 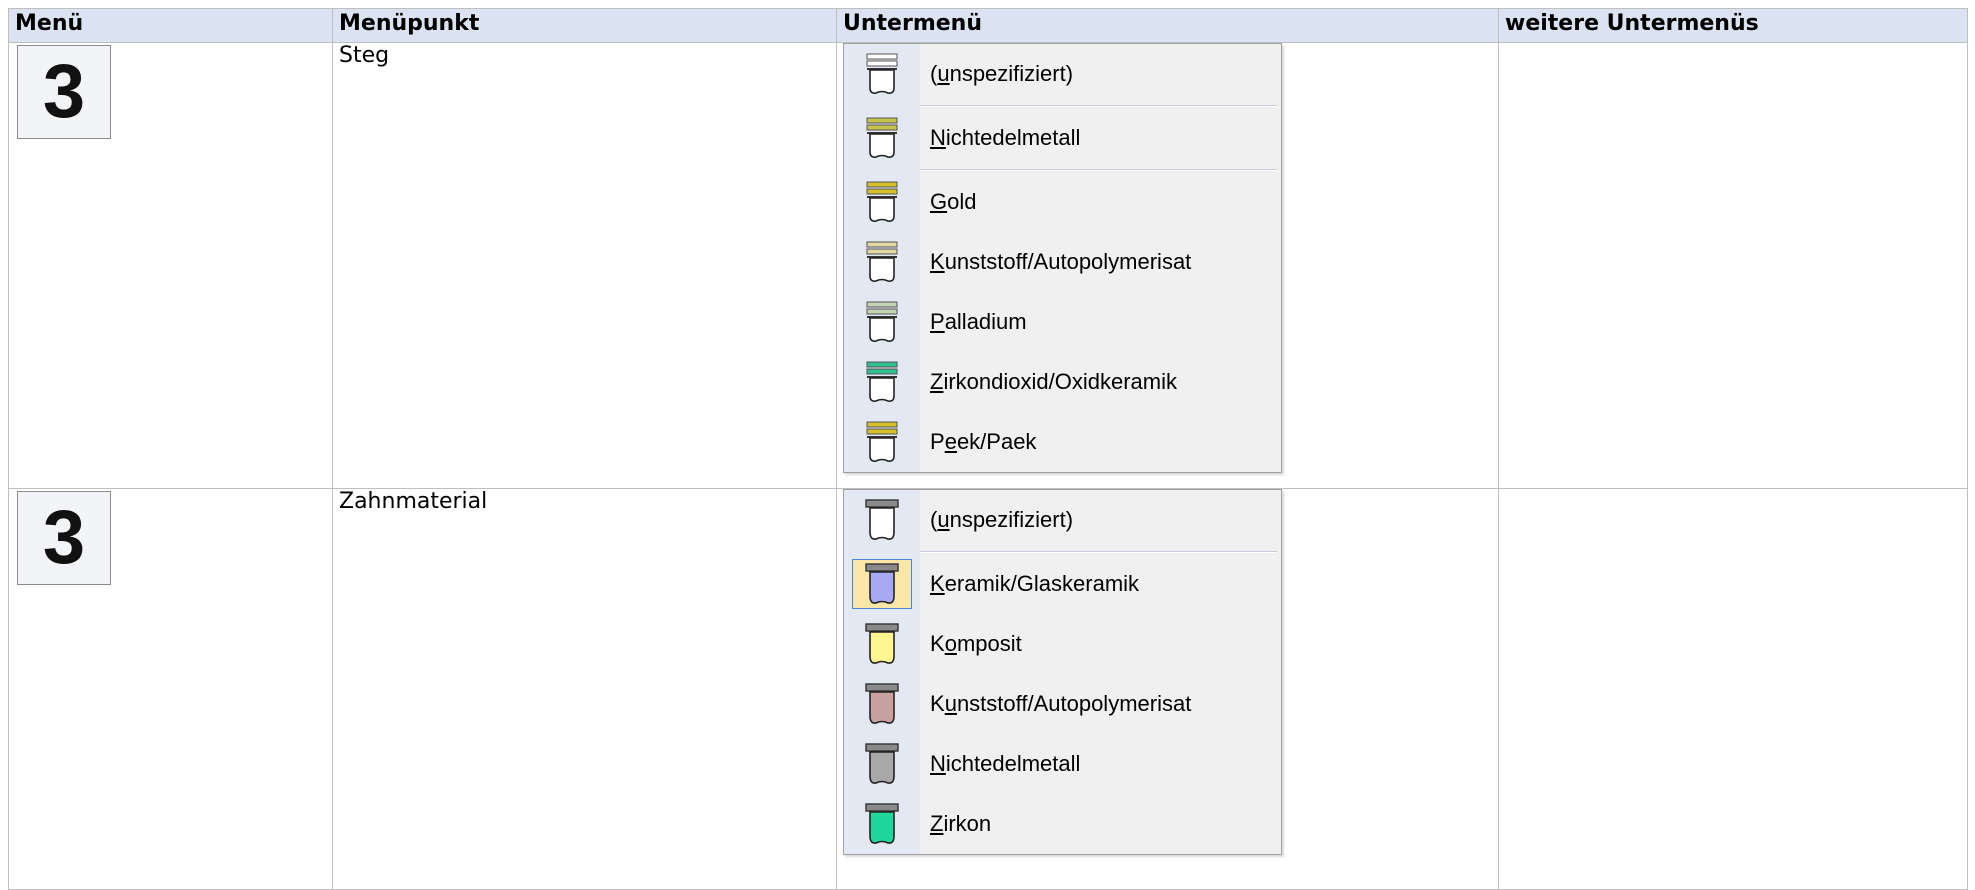 I want to click on menu-item-label: Zirkondioxid/Oxidkeramik, so click(x=1053, y=382).